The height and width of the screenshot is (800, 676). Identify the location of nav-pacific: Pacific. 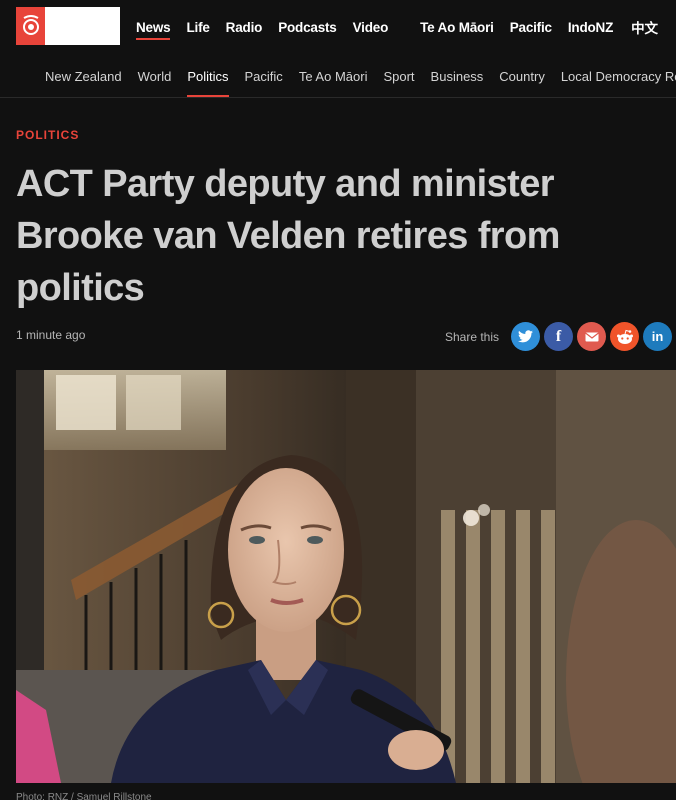
(531, 27).